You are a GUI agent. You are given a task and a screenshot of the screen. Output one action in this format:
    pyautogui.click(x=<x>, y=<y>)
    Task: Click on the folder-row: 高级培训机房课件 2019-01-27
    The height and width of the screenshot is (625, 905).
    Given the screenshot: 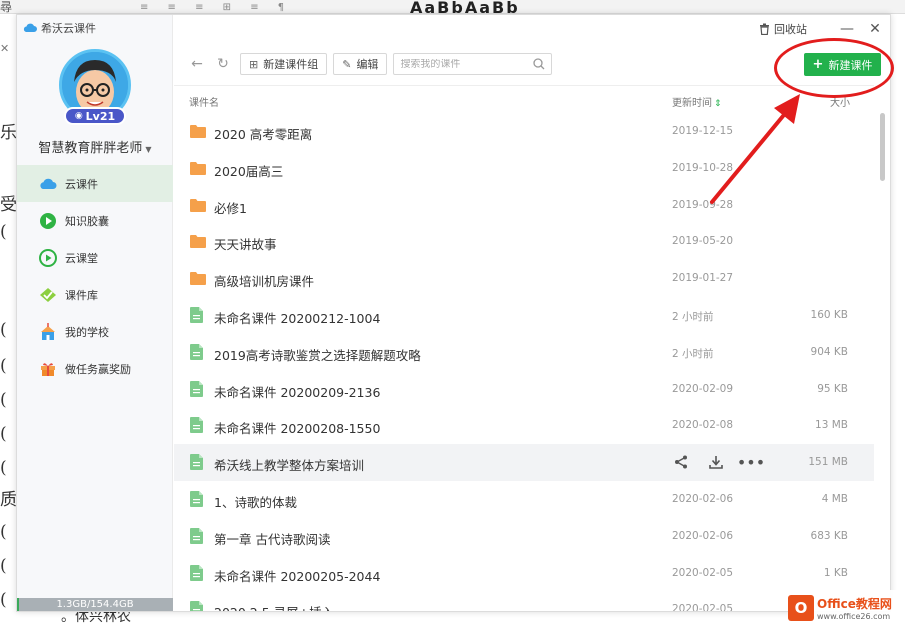 What is the action you would take?
    pyautogui.click(x=524, y=278)
    